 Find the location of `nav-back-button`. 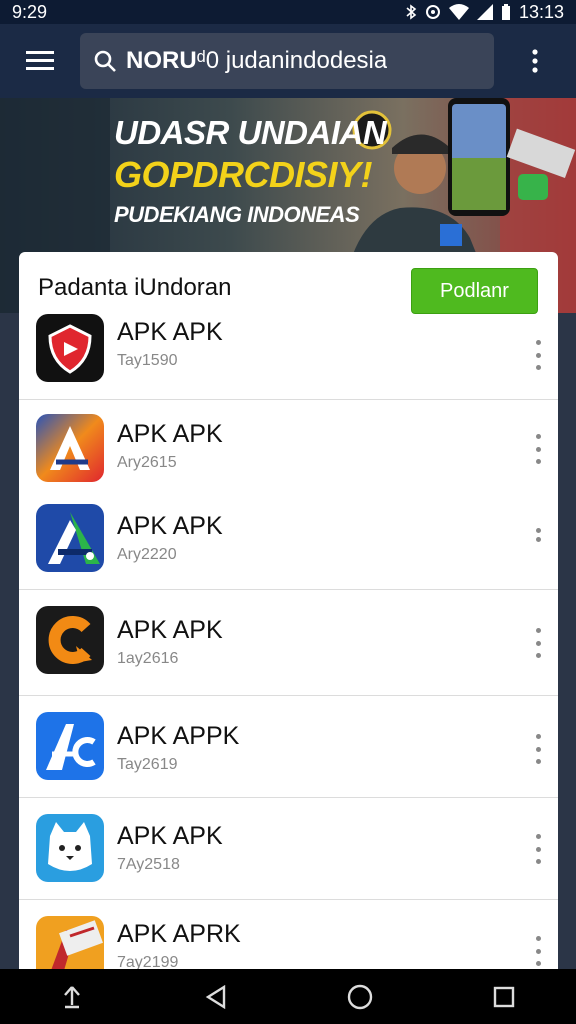

nav-back-button is located at coordinates (216, 996).